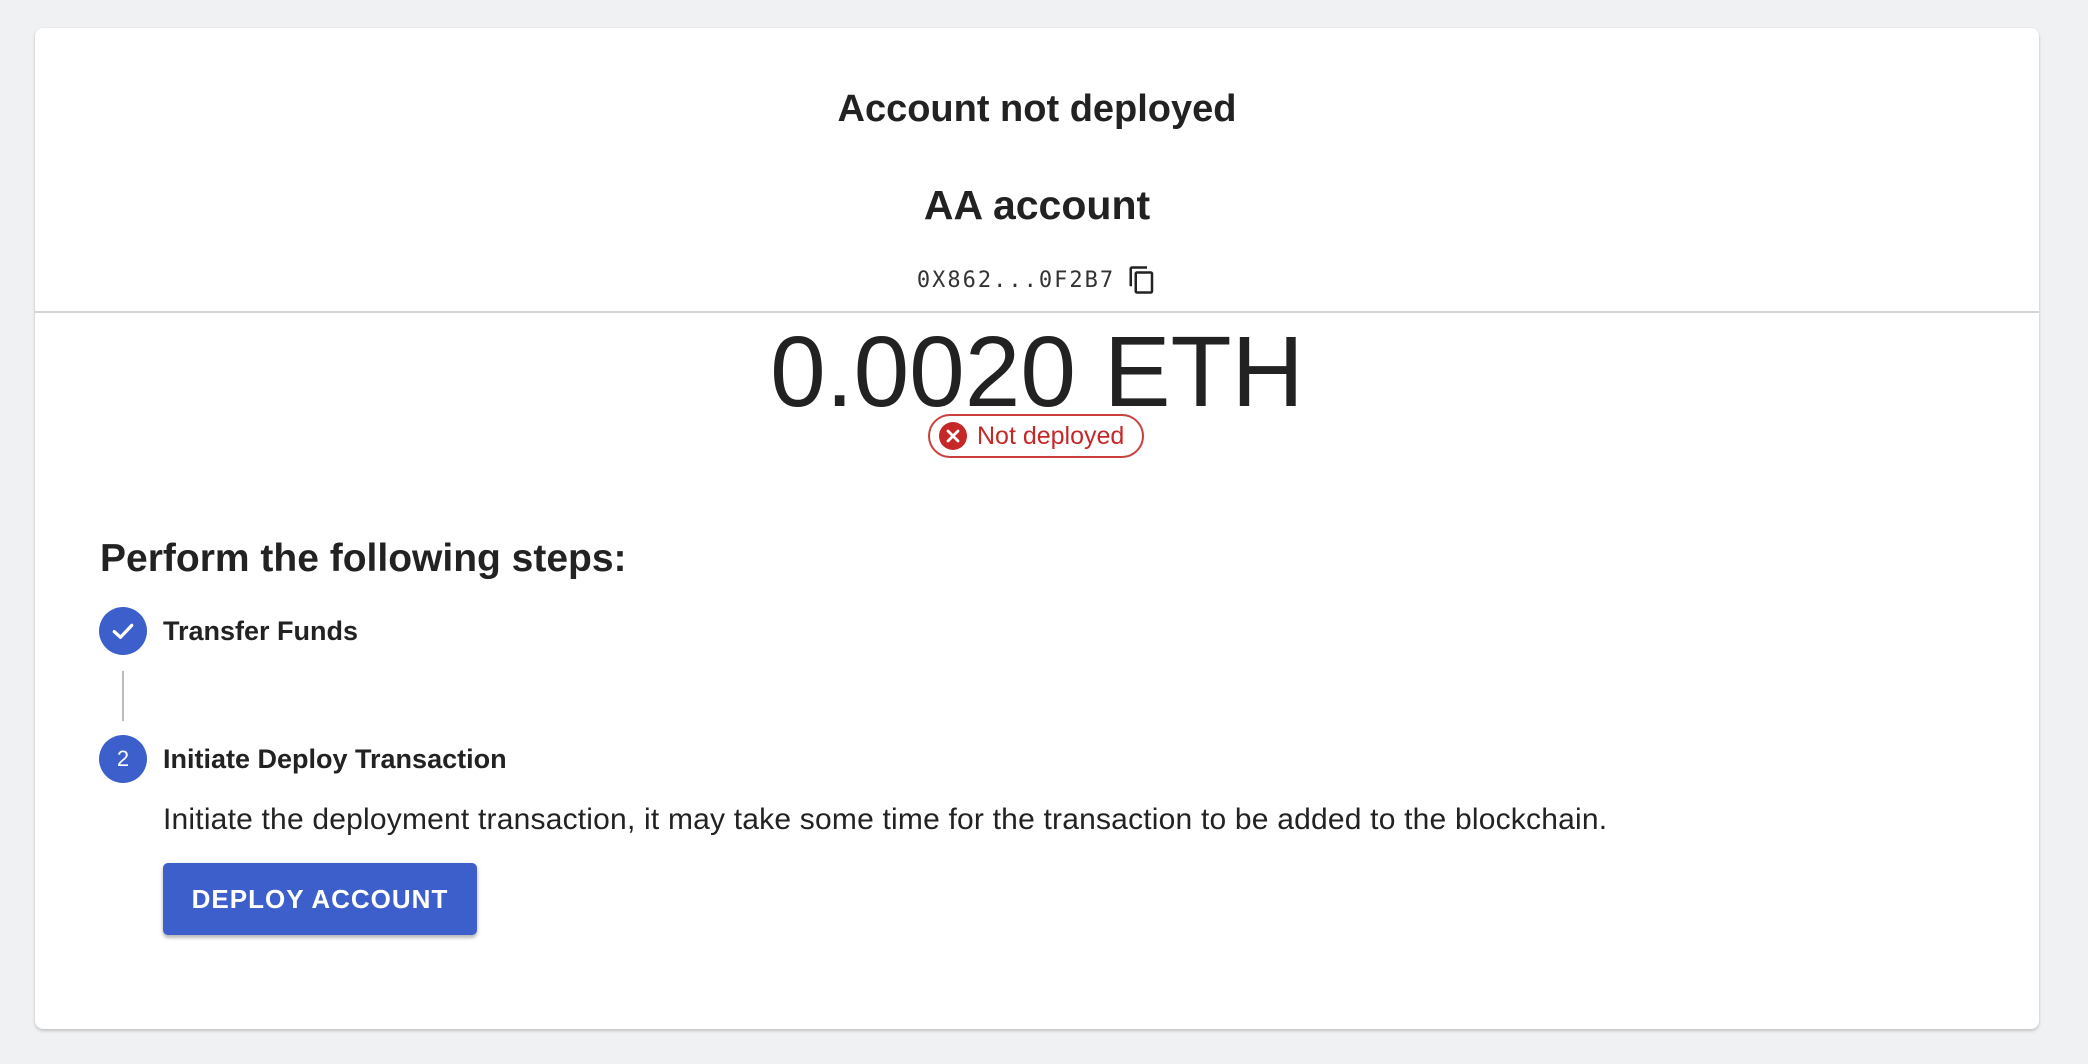  Describe the element at coordinates (363, 558) in the screenshot. I see `steps-heading: Perform the following steps:` at that location.